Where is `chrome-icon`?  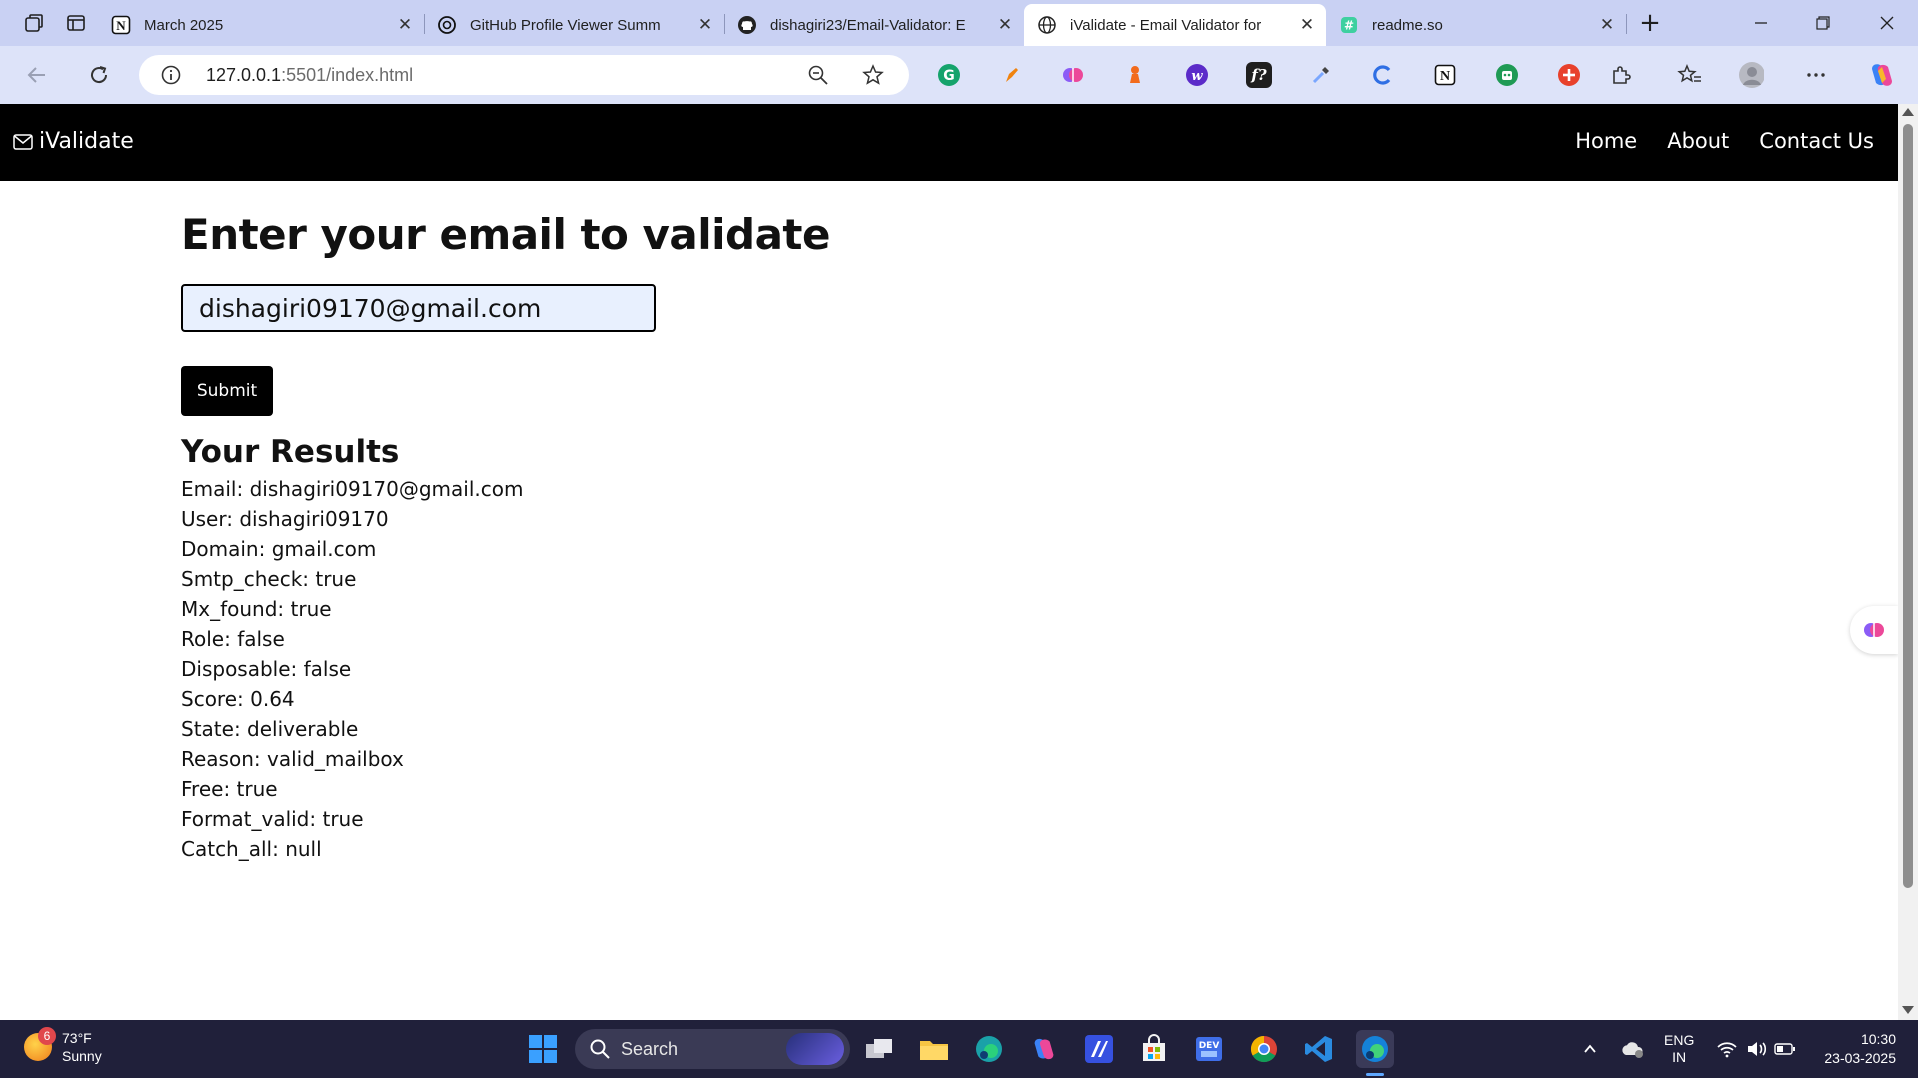
chrome-icon is located at coordinates (1264, 1049).